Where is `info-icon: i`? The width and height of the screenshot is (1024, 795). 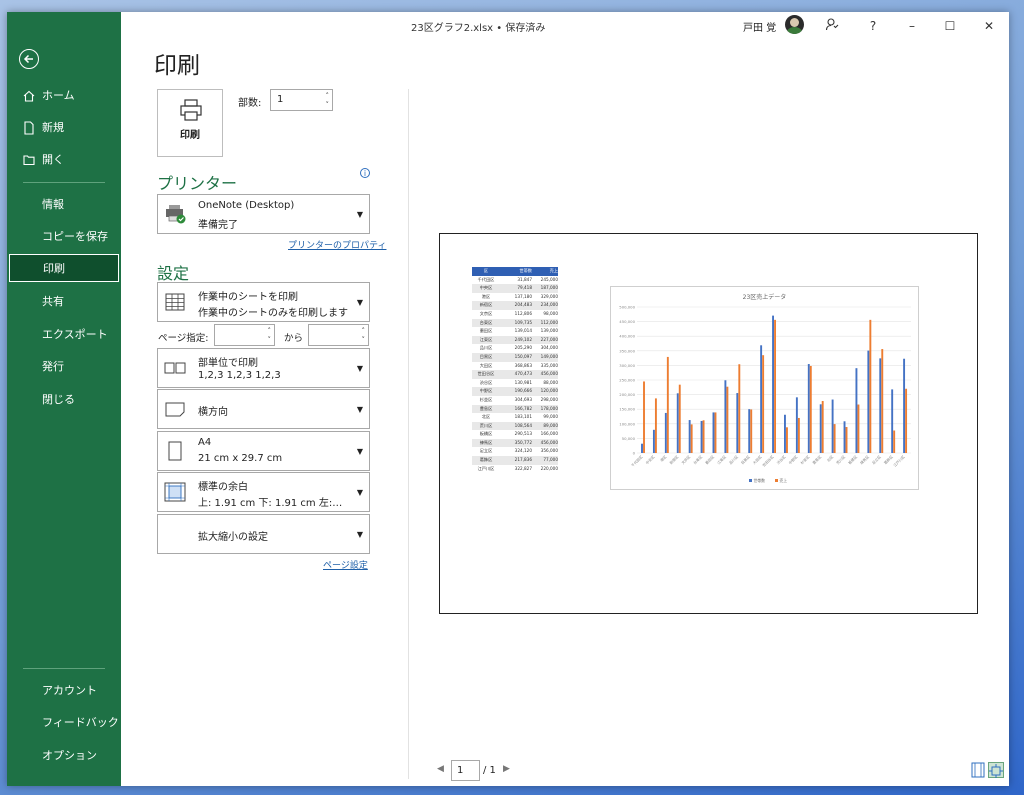 info-icon: i is located at coordinates (365, 173).